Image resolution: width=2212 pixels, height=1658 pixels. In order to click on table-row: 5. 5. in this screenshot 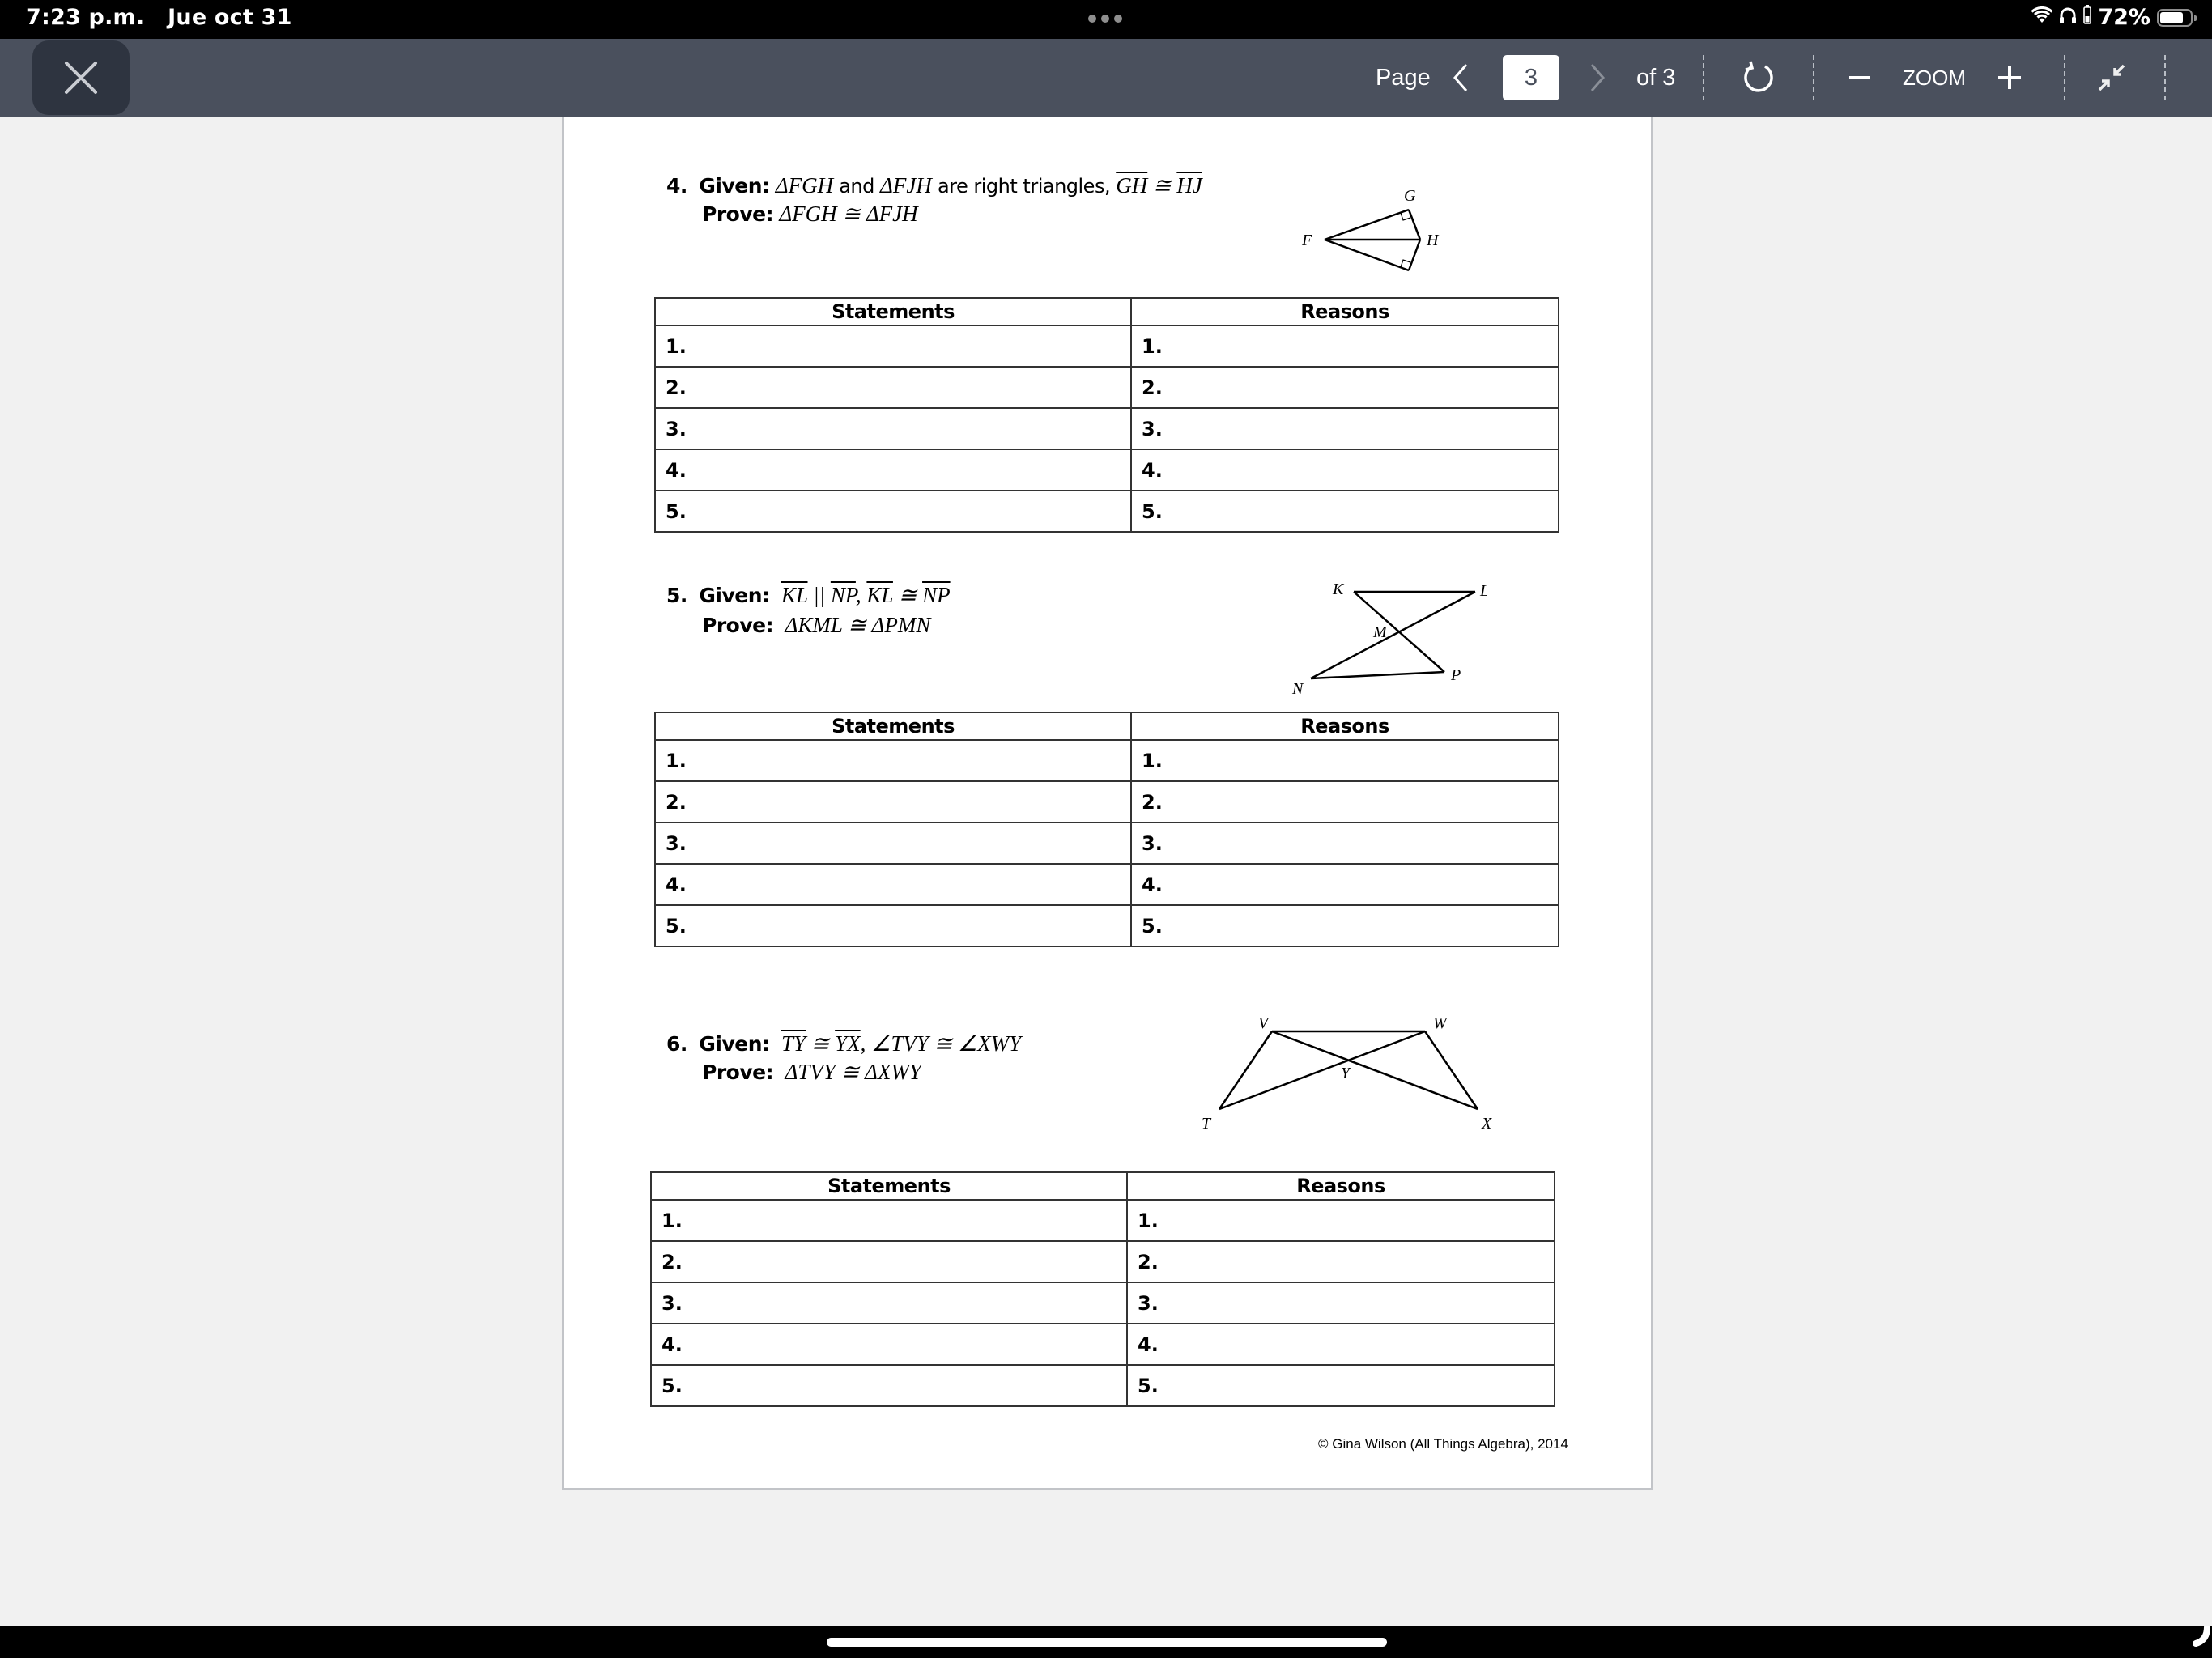, I will do `click(1106, 511)`.